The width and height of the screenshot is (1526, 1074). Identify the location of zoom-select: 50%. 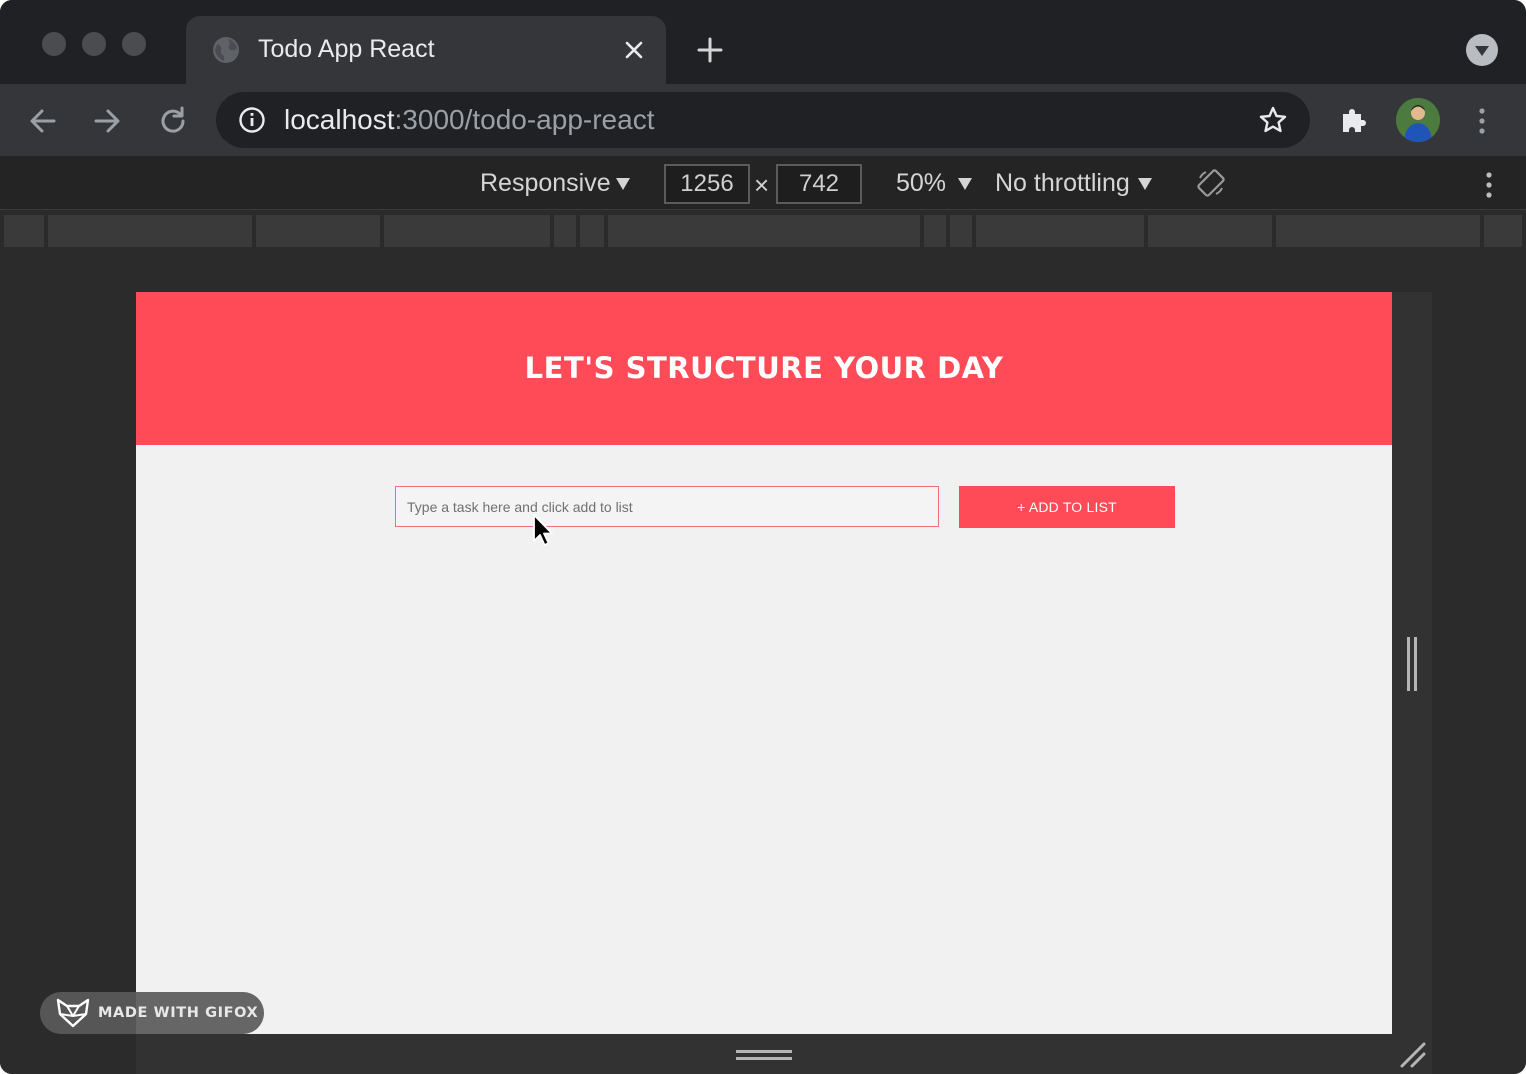
(921, 183).